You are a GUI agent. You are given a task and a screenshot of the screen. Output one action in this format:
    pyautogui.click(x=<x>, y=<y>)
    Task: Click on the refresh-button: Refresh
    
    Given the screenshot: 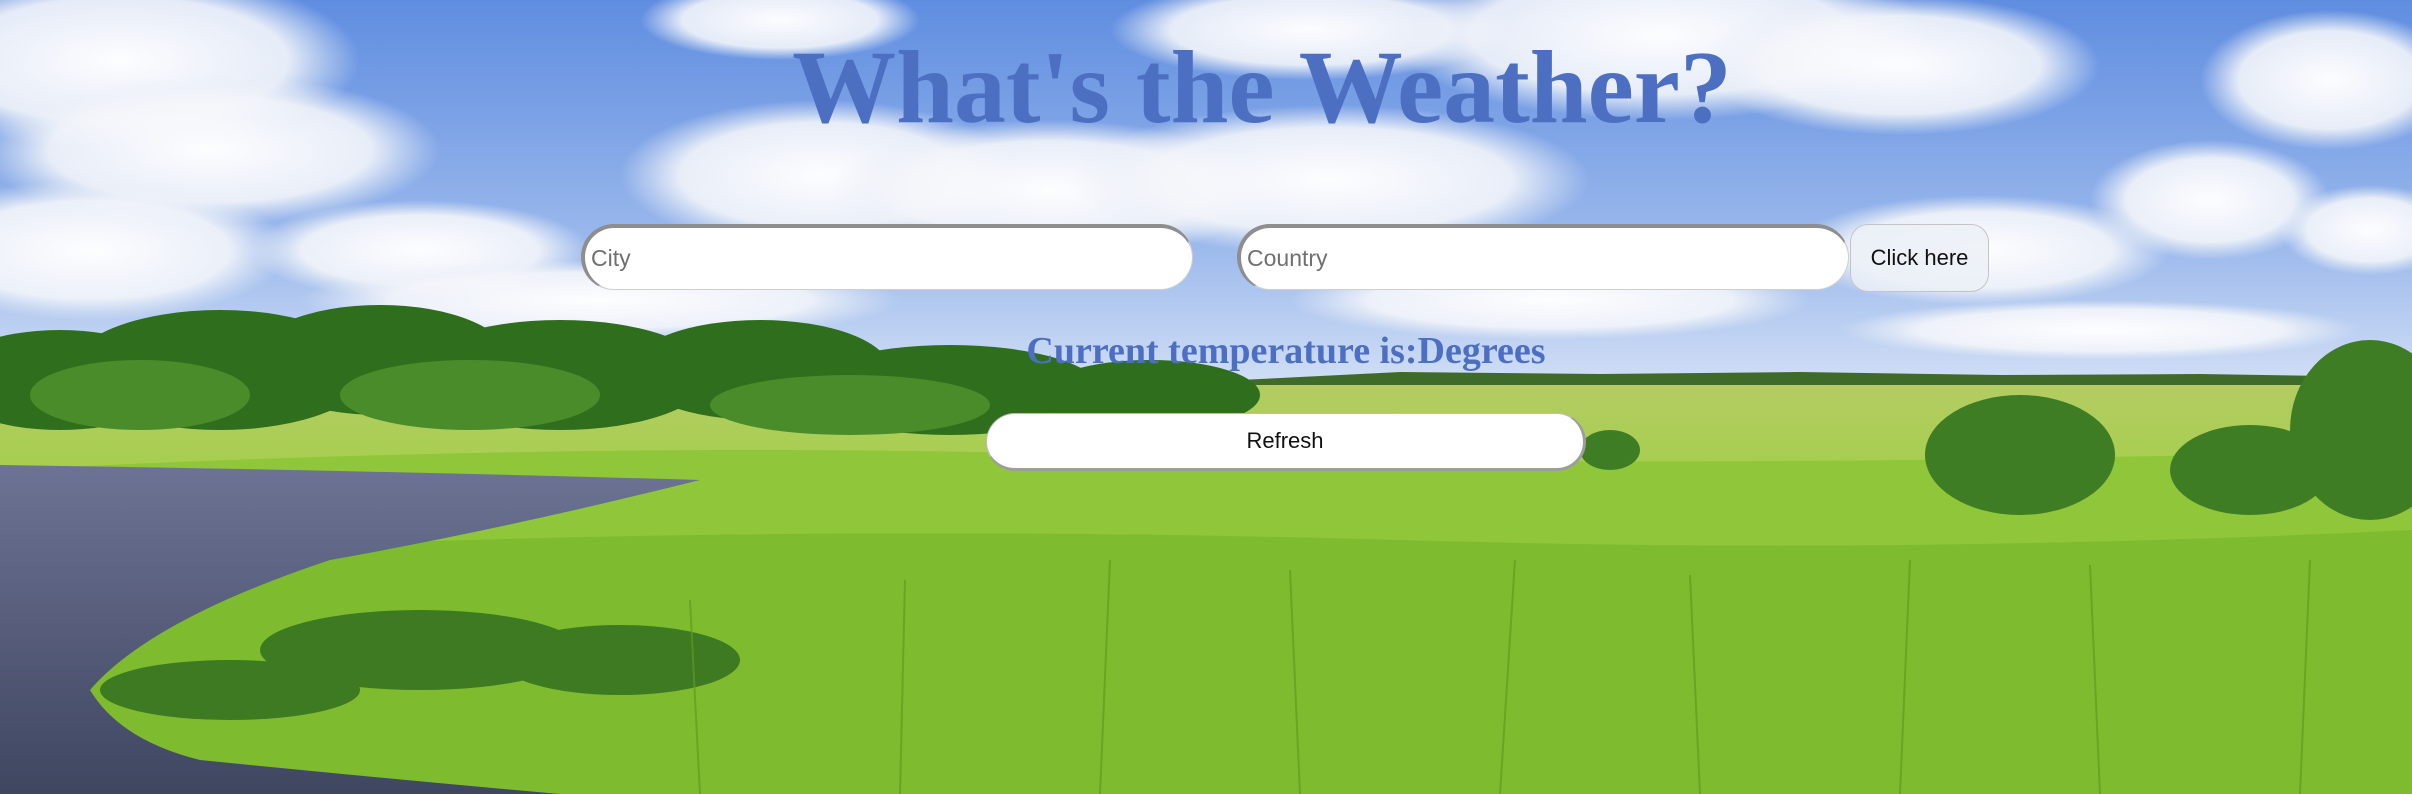 What is the action you would take?
    pyautogui.click(x=1286, y=442)
    